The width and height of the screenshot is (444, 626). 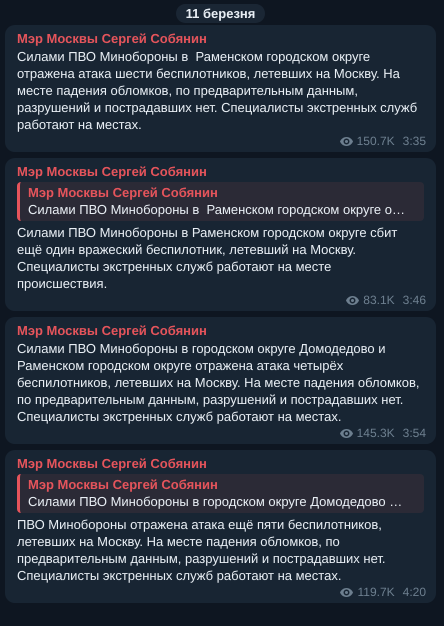 What do you see at coordinates (414, 141) in the screenshot?
I see `message-time: 3:35` at bounding box center [414, 141].